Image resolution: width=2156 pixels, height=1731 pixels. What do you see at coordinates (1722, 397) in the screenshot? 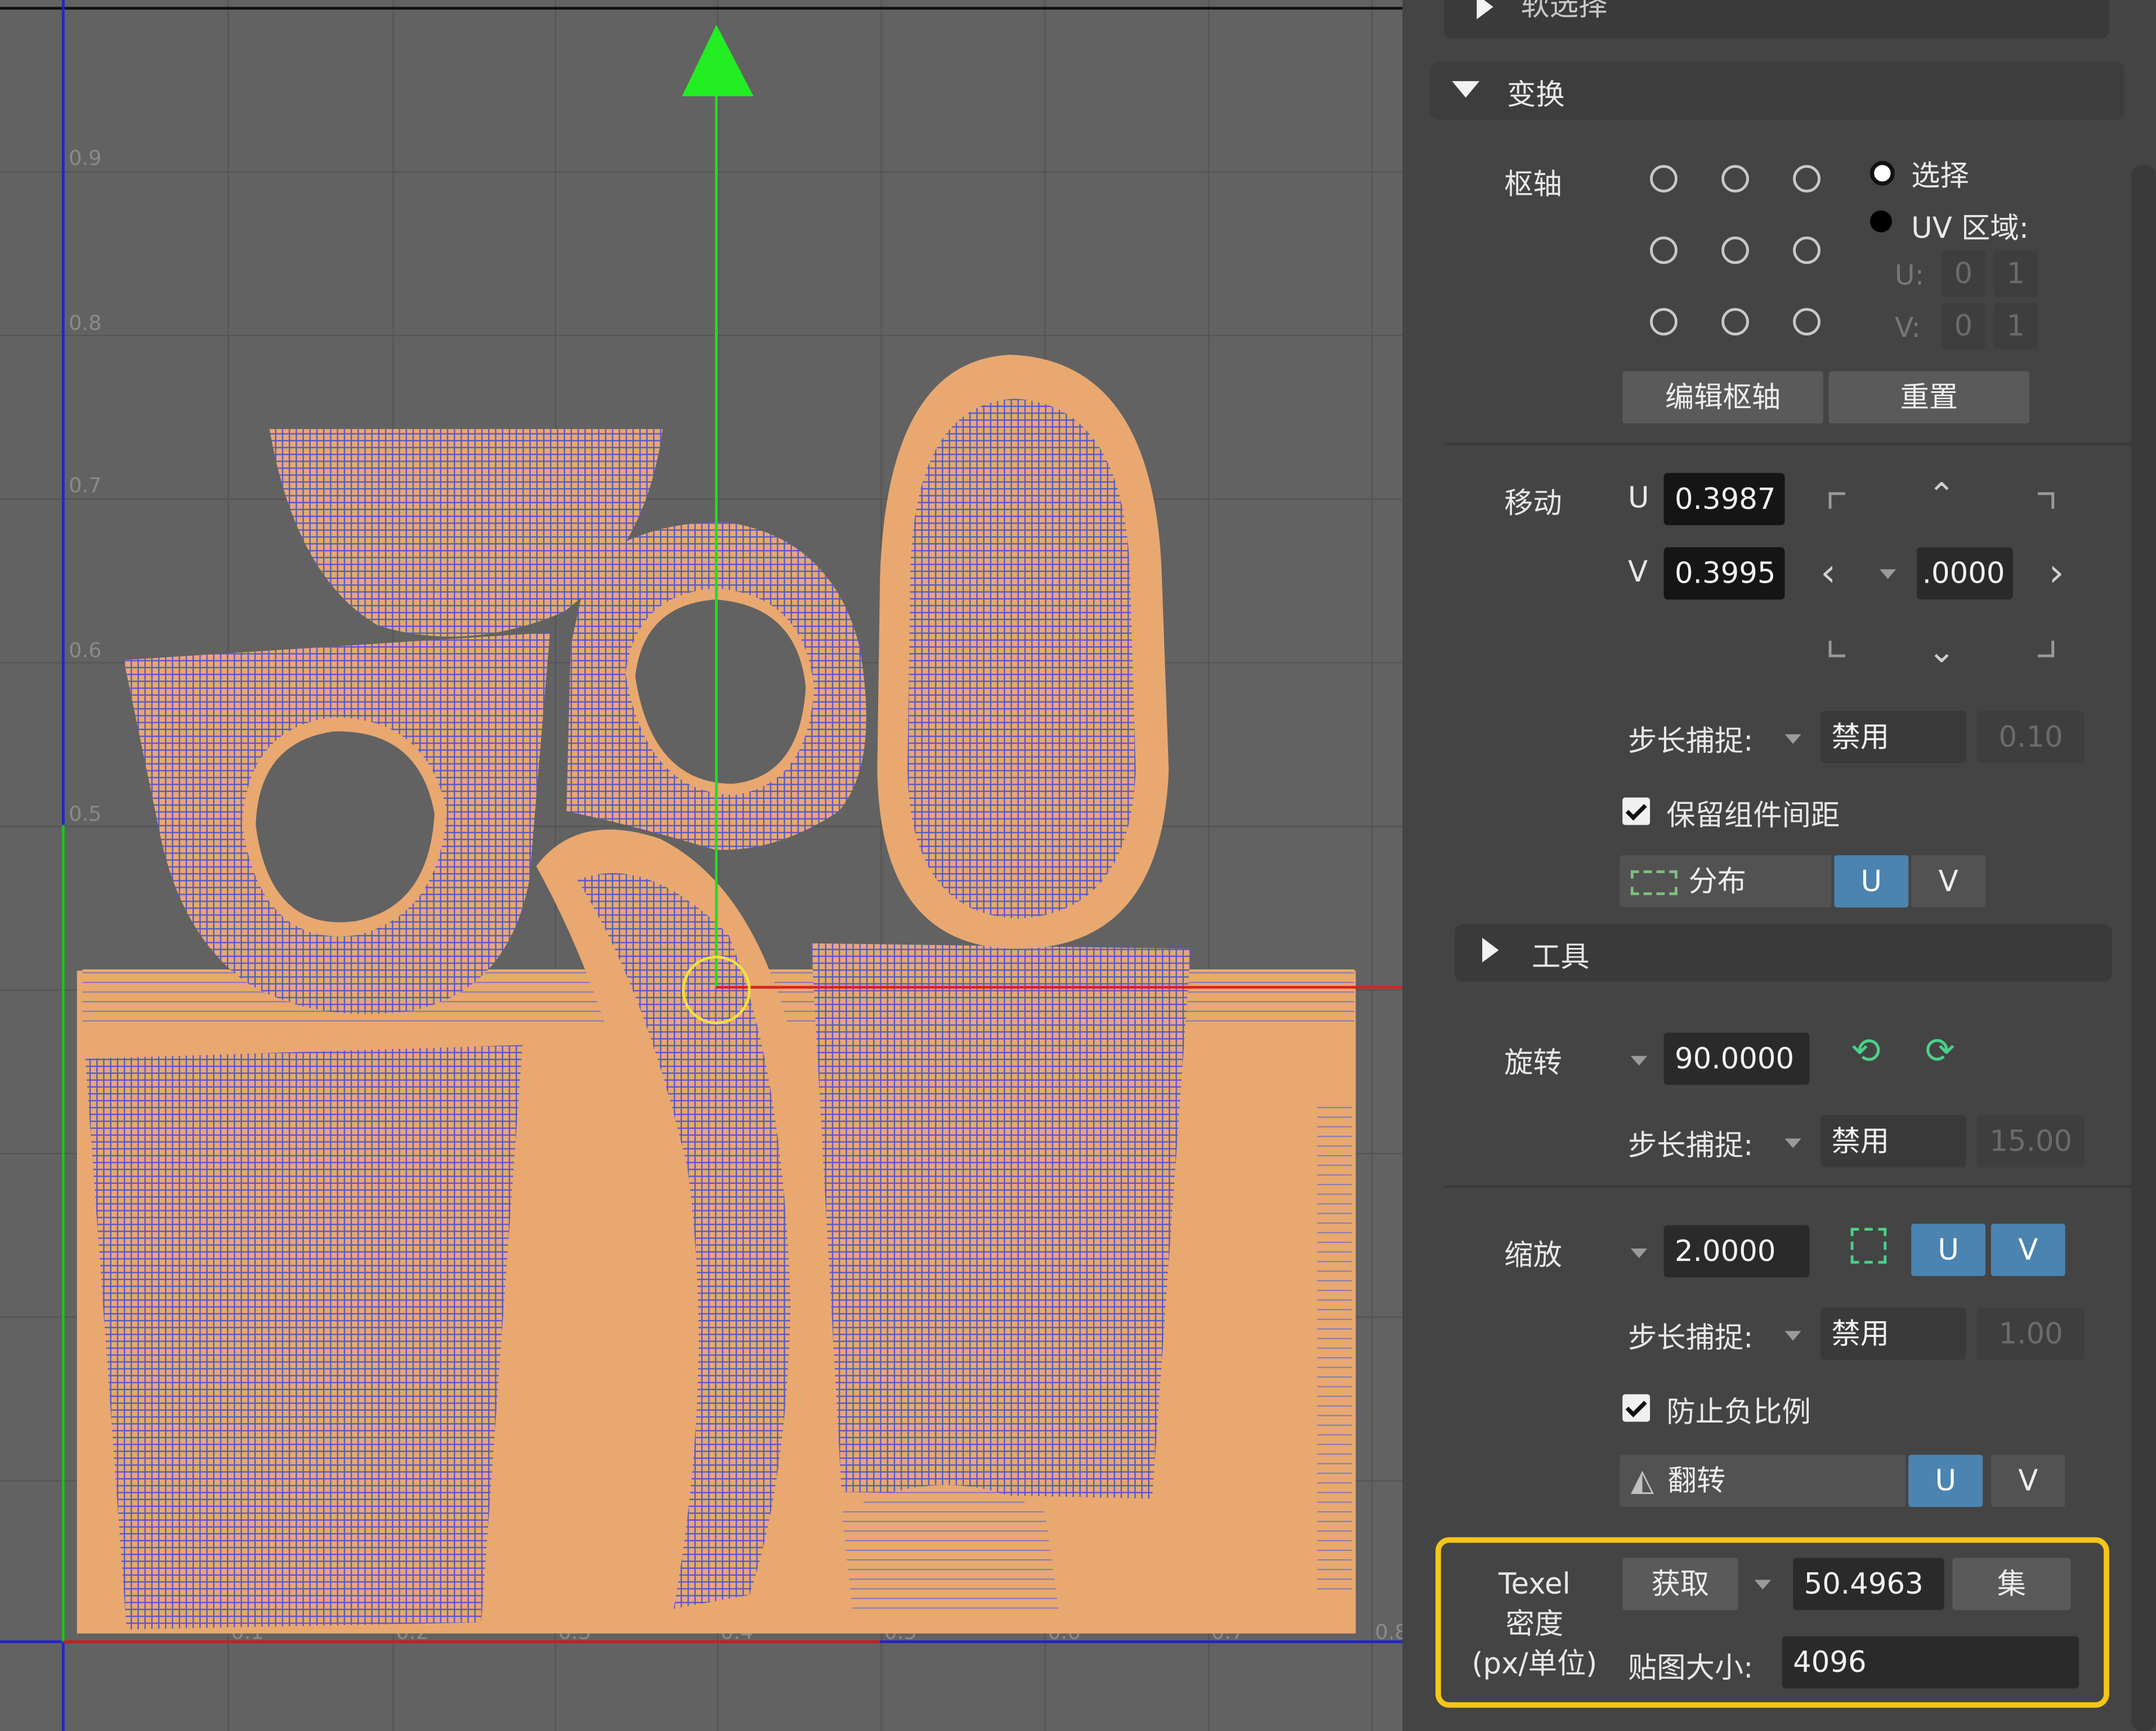
I see `edit-pivot-button: 编辑枢轴` at bounding box center [1722, 397].